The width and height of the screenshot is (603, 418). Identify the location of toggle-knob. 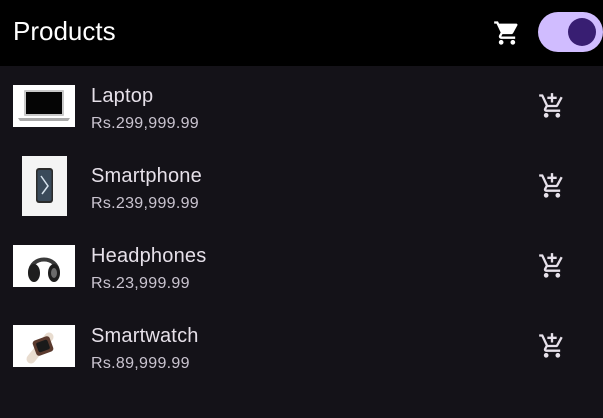
(582, 32).